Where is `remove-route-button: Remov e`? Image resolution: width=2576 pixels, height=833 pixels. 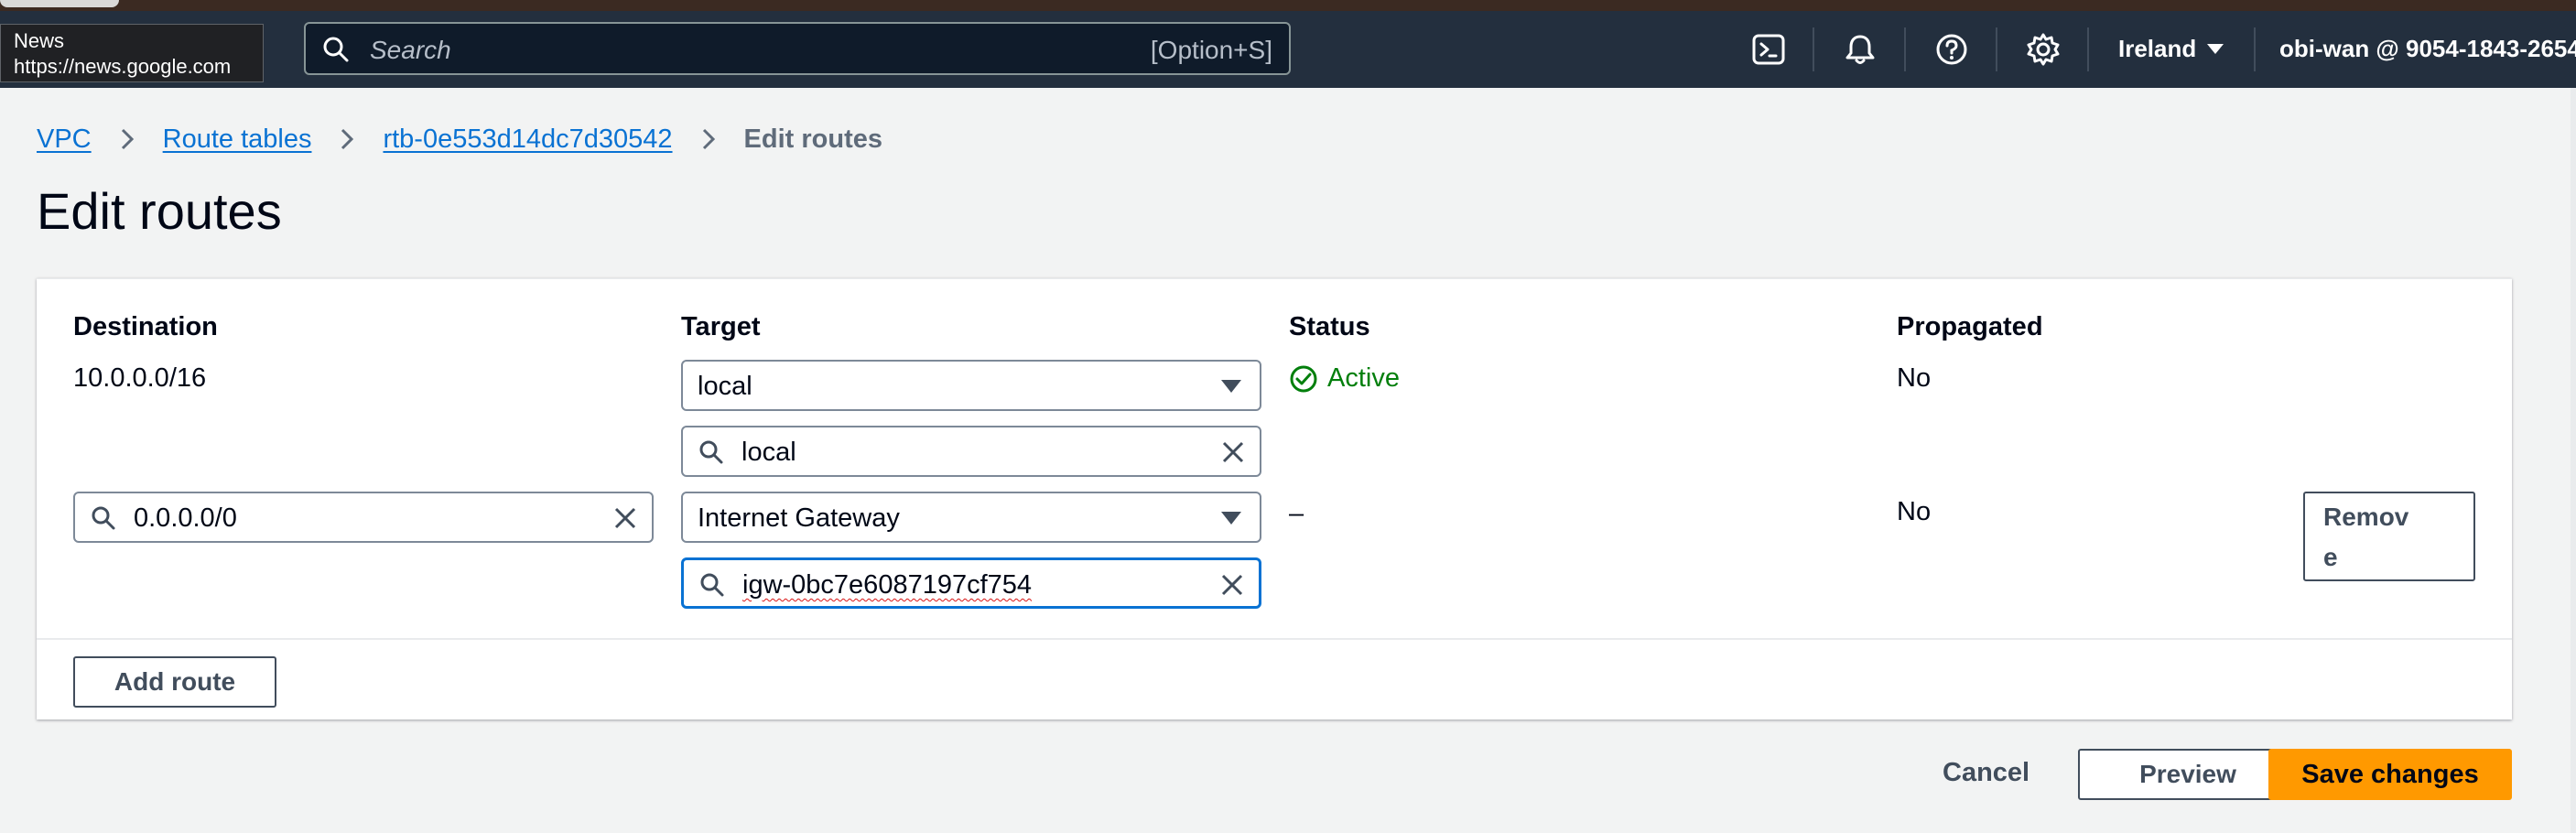
remove-route-button: Remov e is located at coordinates (2389, 536).